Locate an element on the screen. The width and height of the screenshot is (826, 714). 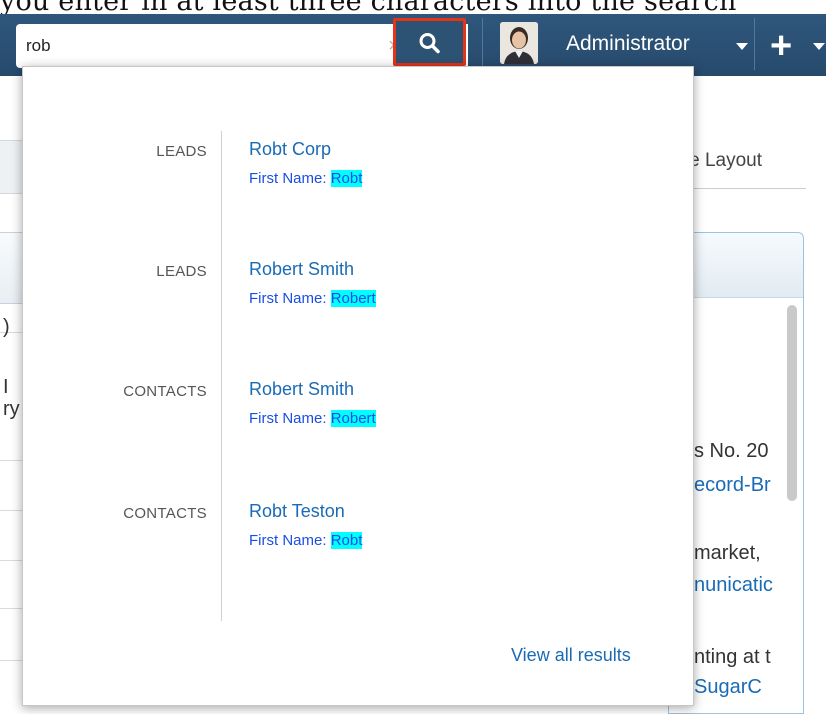
background-text-fragment: nting at t is located at coordinates (732, 657).